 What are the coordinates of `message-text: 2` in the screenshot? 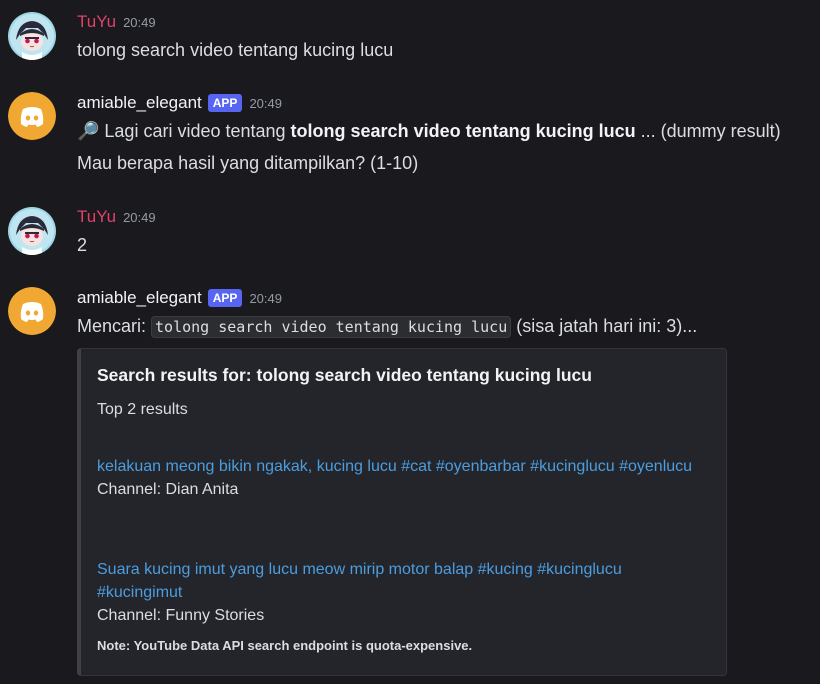 It's located at (82, 245).